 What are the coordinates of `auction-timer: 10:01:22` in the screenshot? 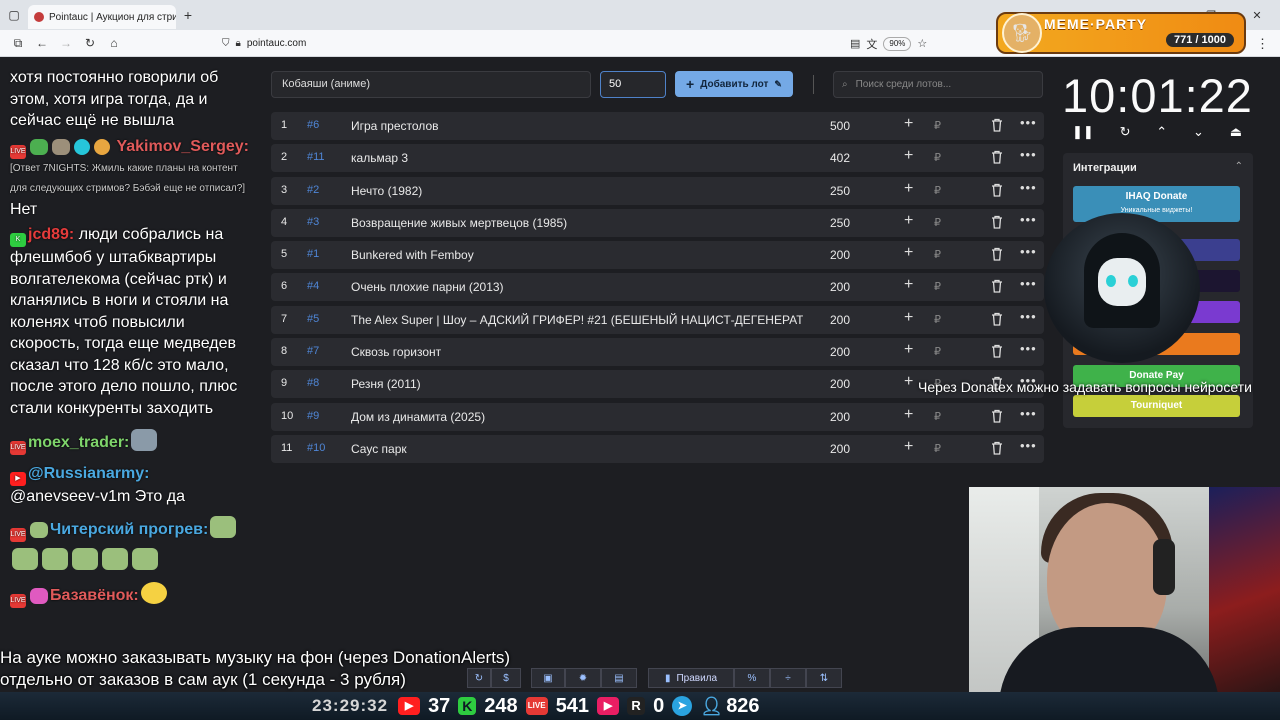 It's located at (1157, 95).